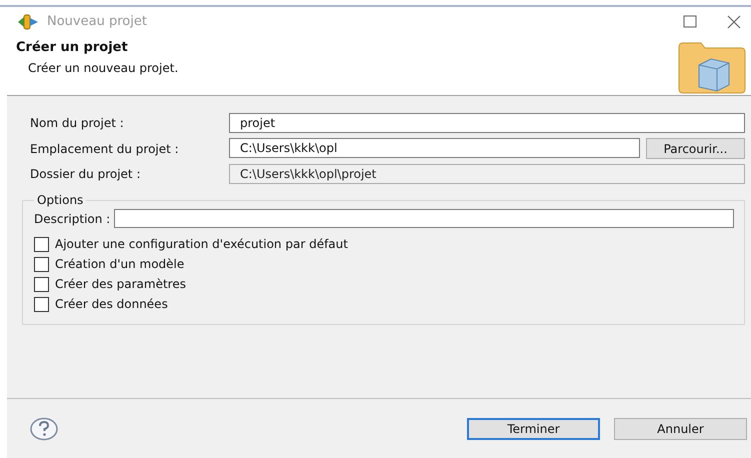  I want to click on group-title: Options, so click(60, 200).